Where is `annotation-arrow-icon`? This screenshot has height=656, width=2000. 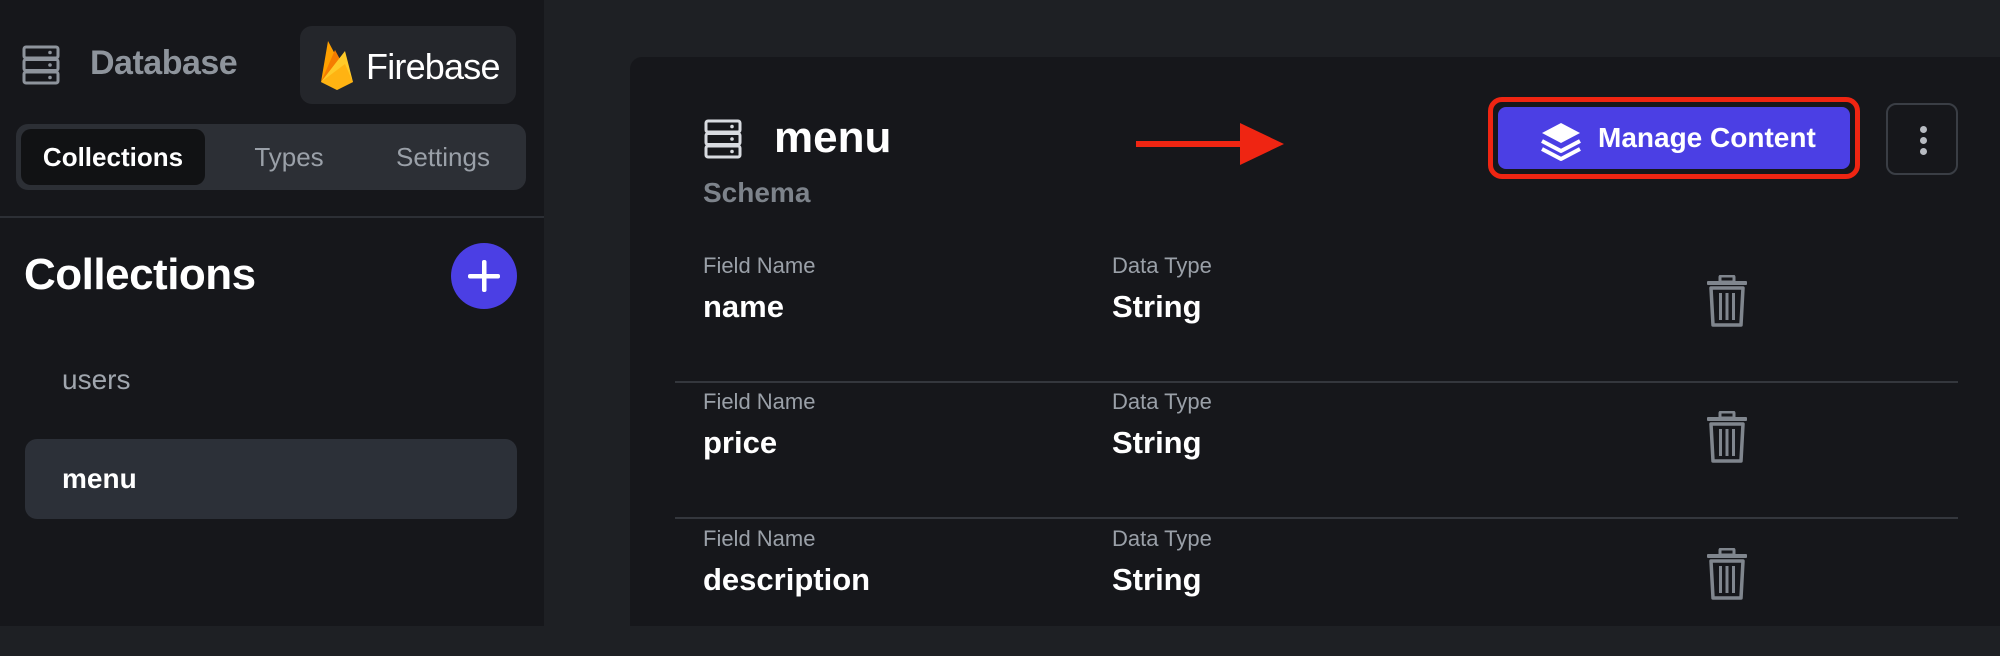
annotation-arrow-icon is located at coordinates (1210, 144).